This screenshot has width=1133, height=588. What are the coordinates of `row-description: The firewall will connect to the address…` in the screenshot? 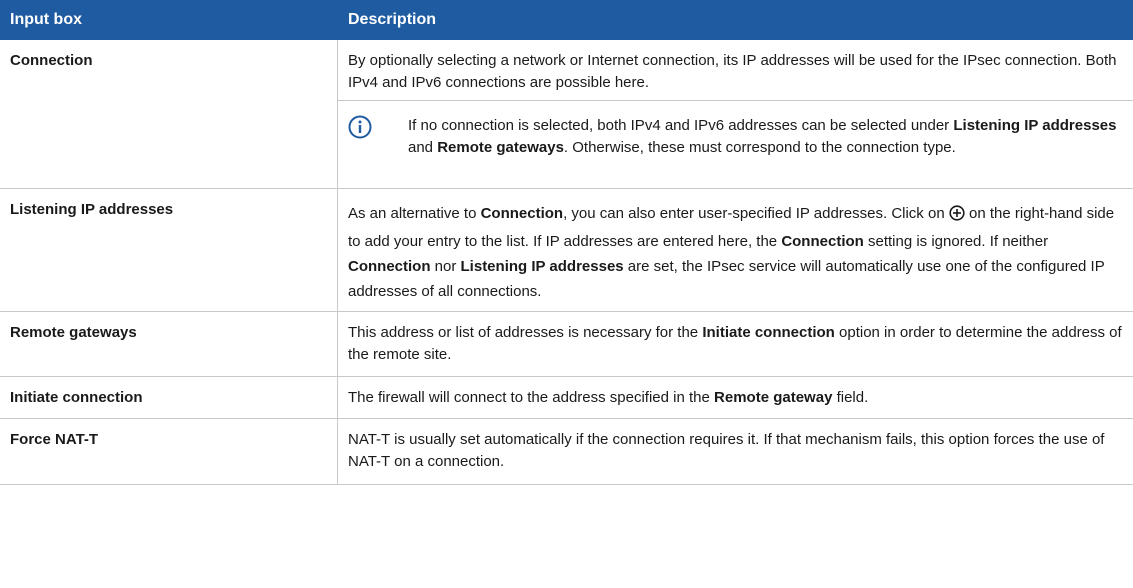 It's located at (735, 397).